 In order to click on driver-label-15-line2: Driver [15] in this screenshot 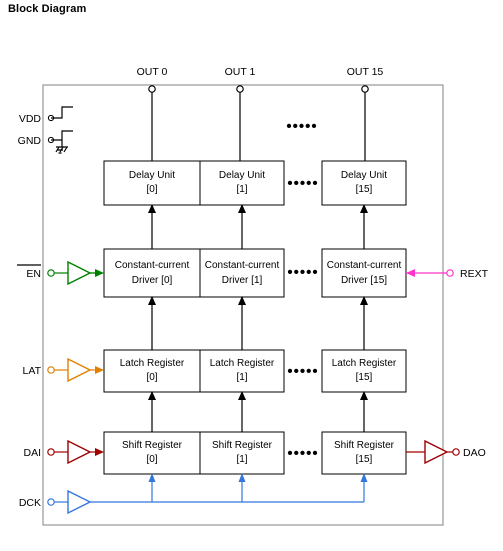, I will do `click(364, 280)`.